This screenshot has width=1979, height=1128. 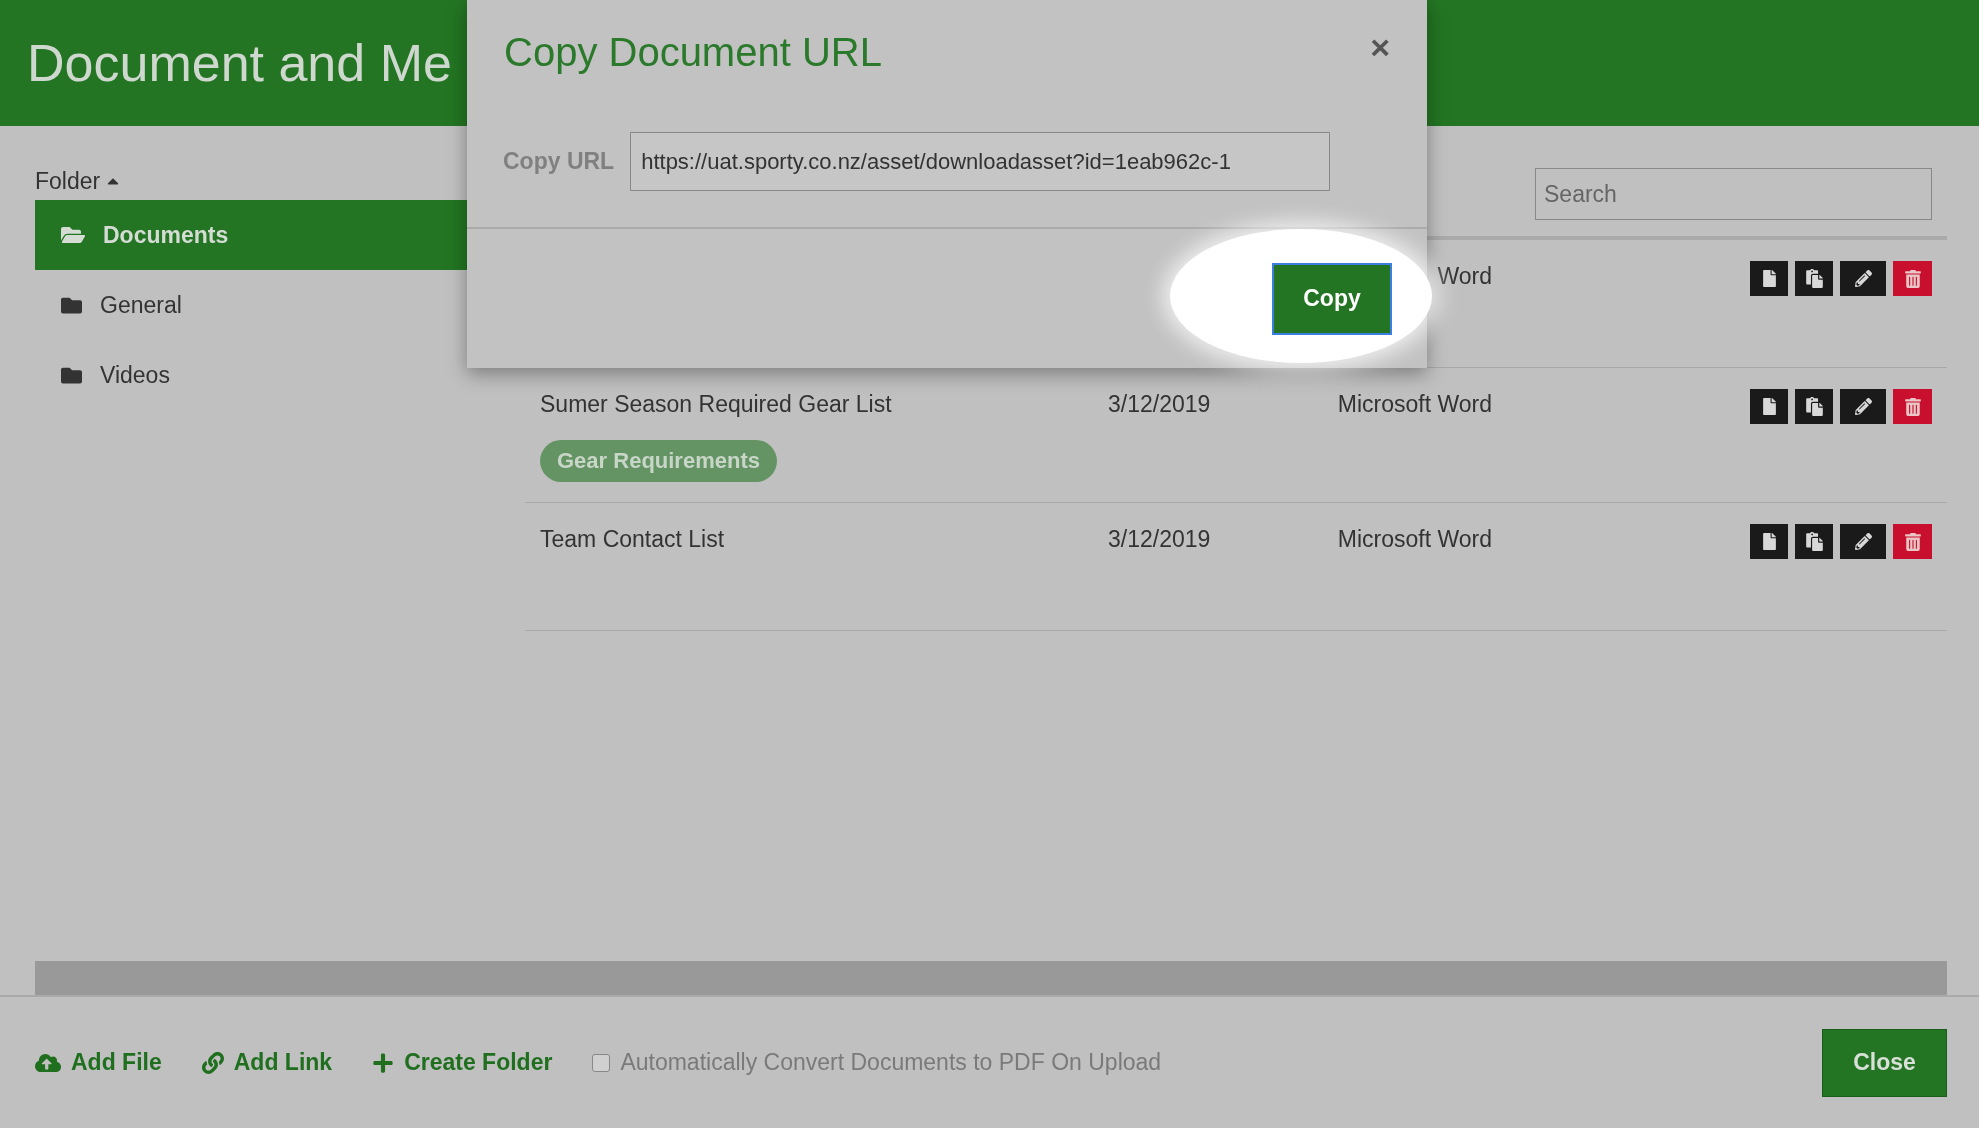 I want to click on search-field: Search, so click(x=1733, y=194).